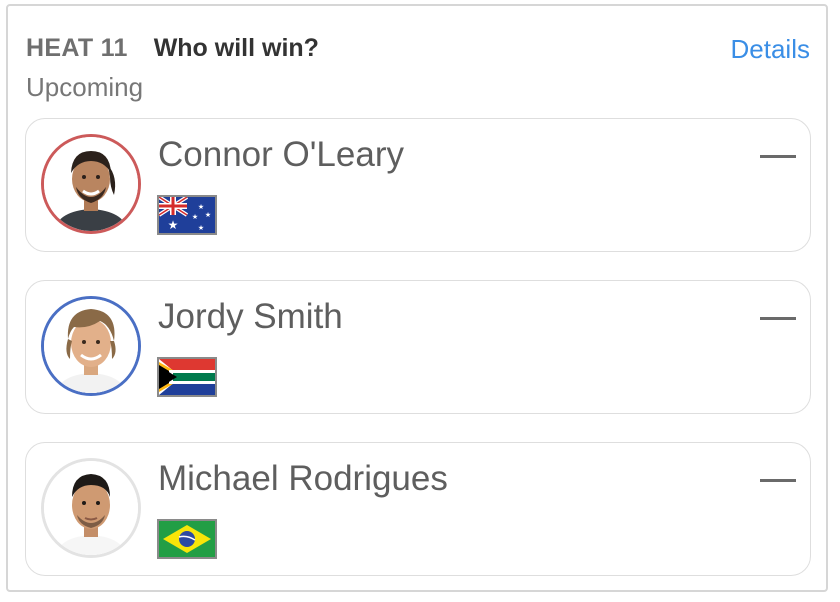  I want to click on heat-status: Upcoming, so click(85, 87).